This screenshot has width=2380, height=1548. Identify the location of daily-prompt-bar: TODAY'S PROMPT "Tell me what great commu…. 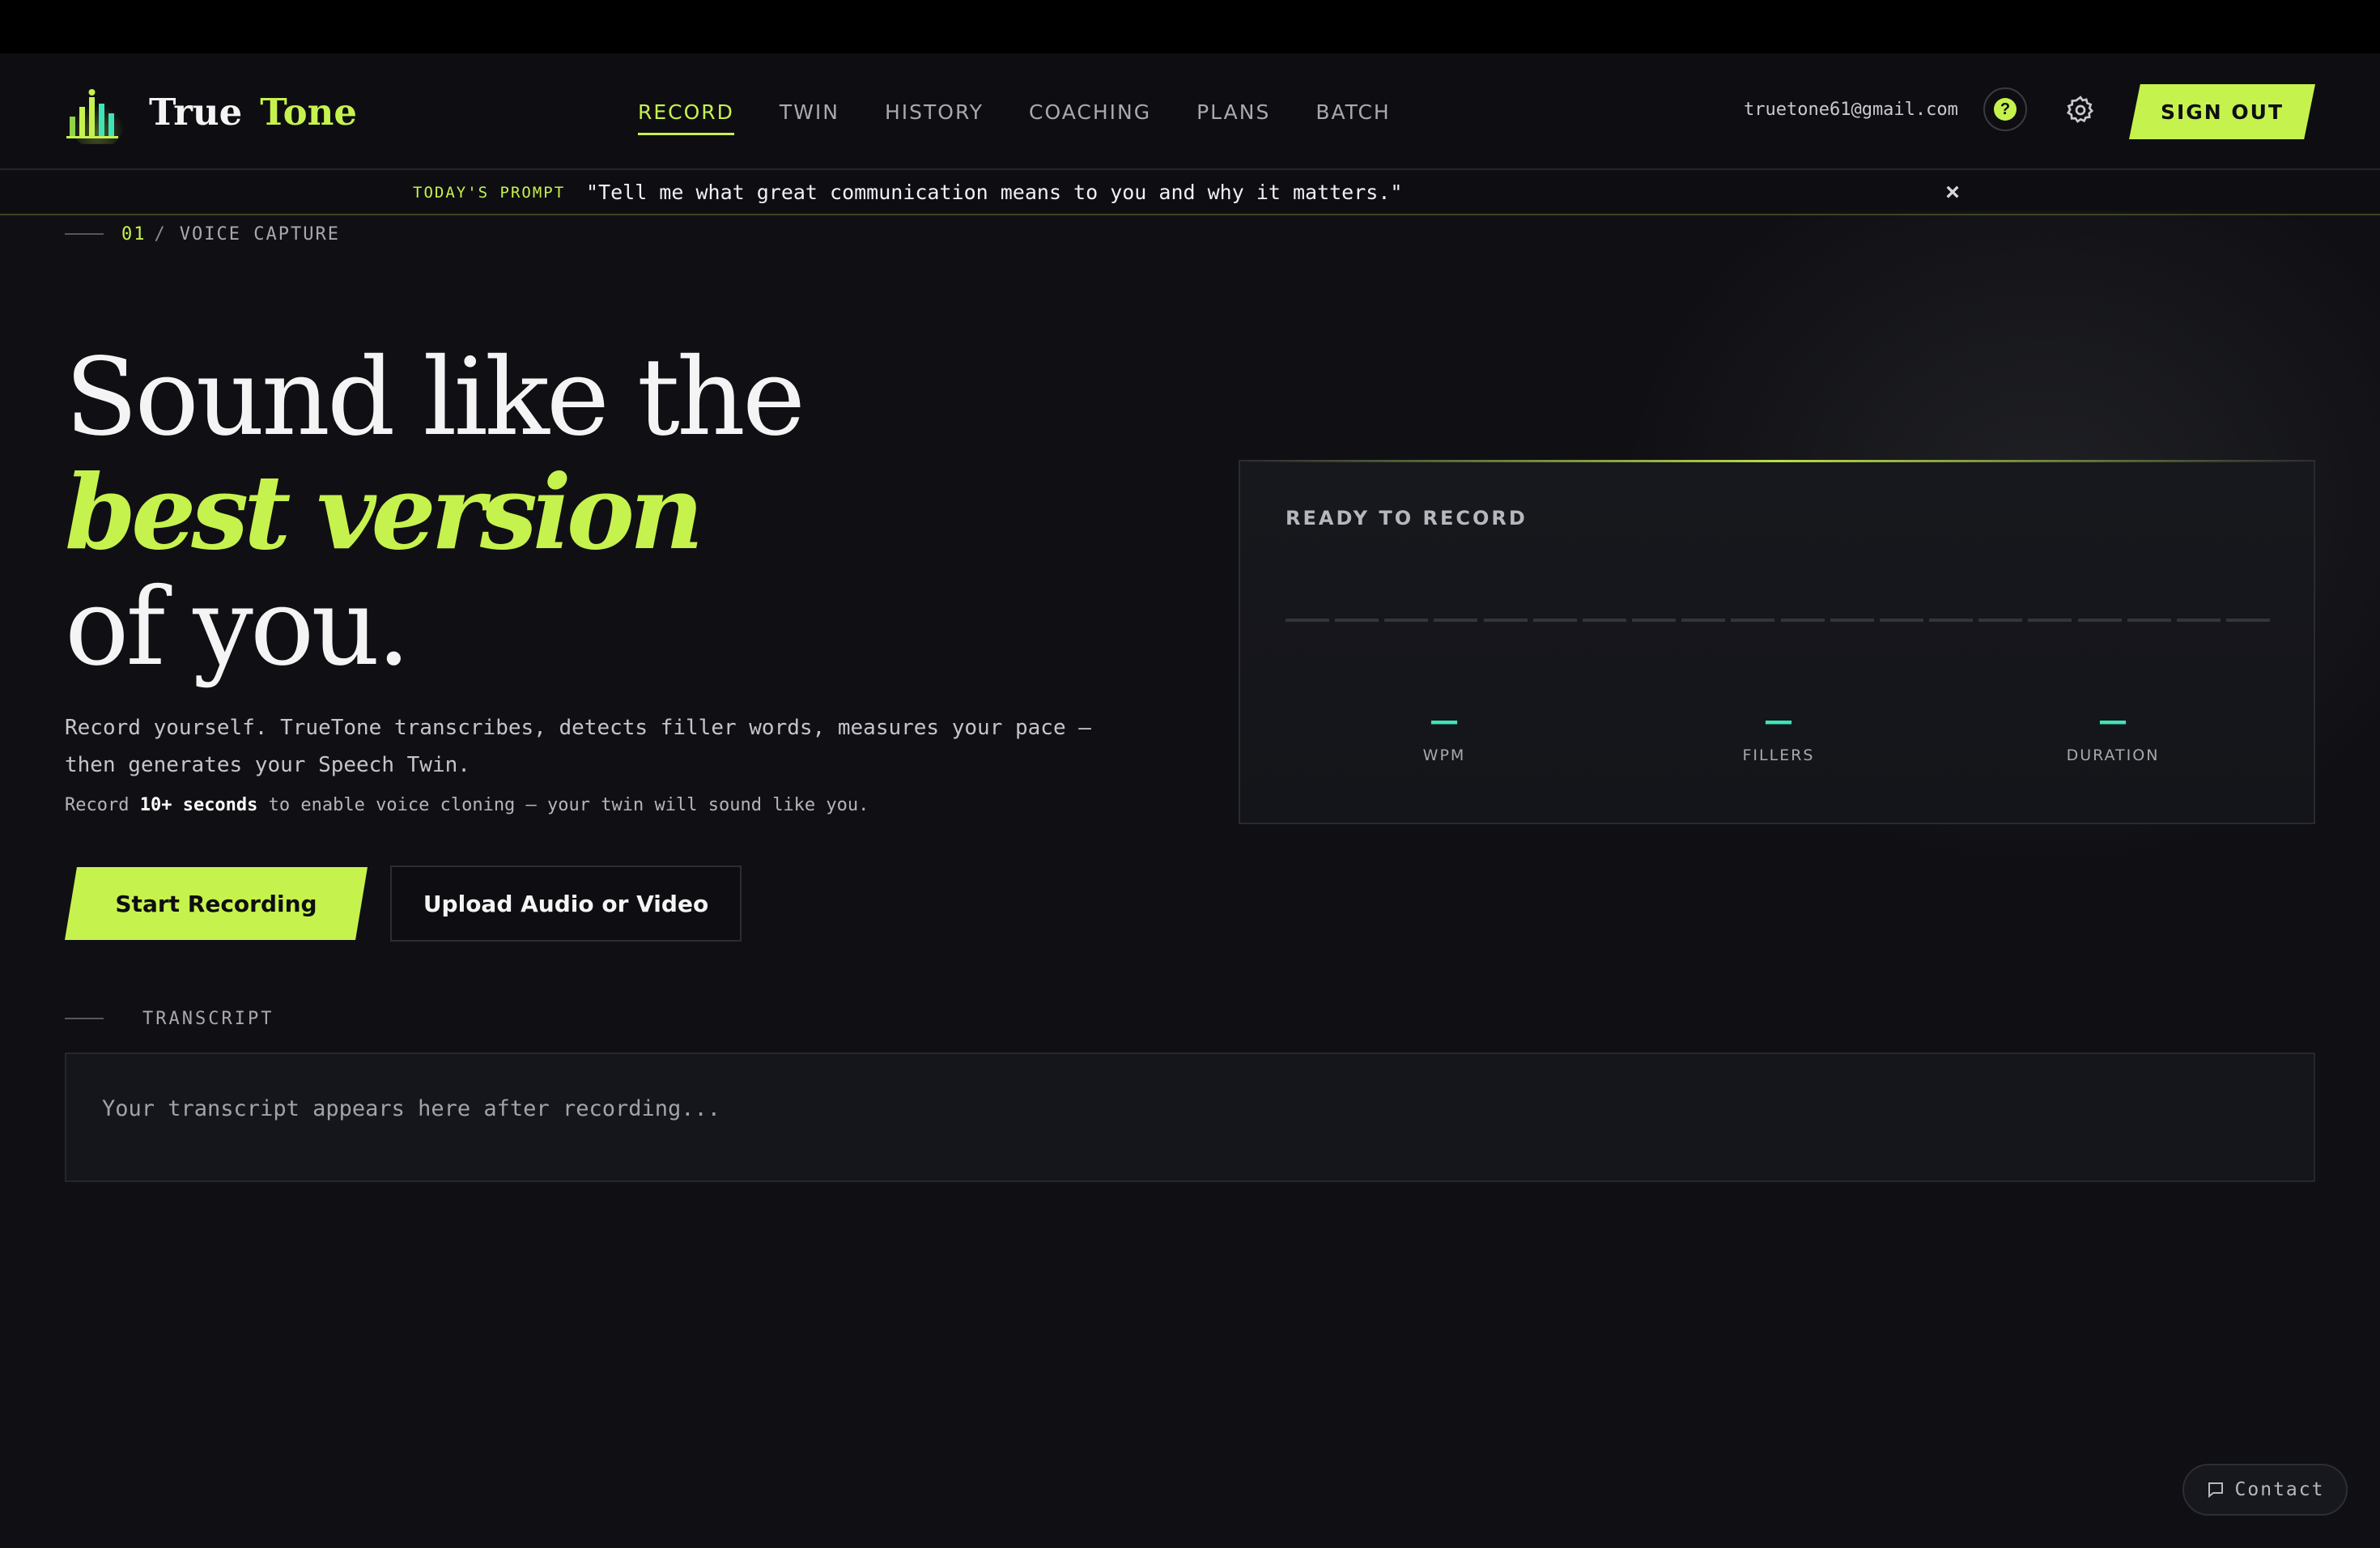
(1190, 193).